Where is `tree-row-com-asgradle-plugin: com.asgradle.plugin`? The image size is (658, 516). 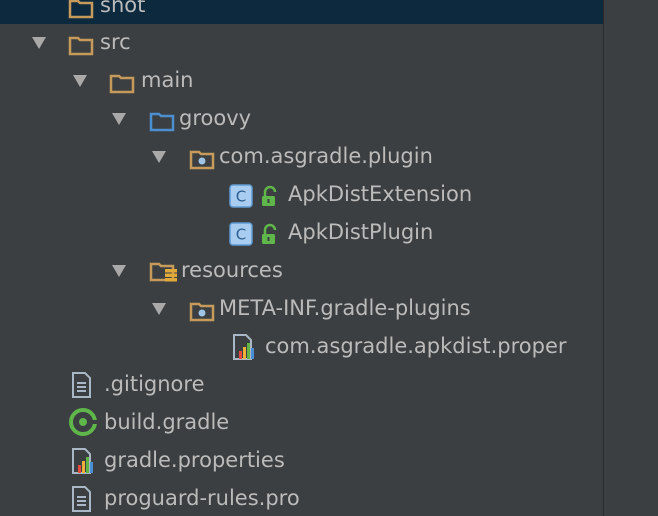 tree-row-com-asgradle-plugin: com.asgradle.plugin is located at coordinates (301, 156).